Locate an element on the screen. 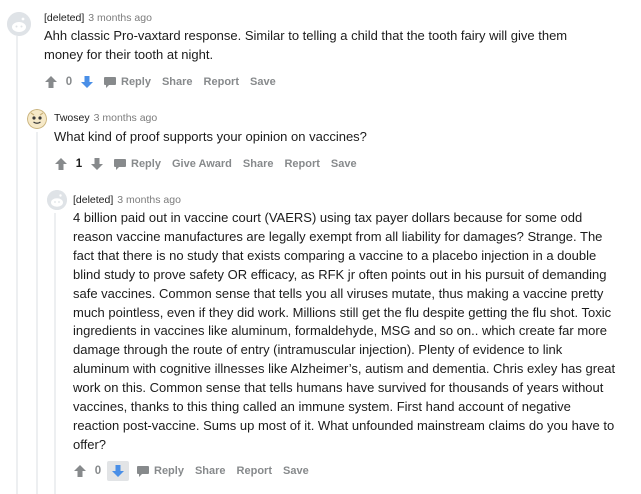  comment-meta: Twosey 3 months ago is located at coordinates (105, 118).